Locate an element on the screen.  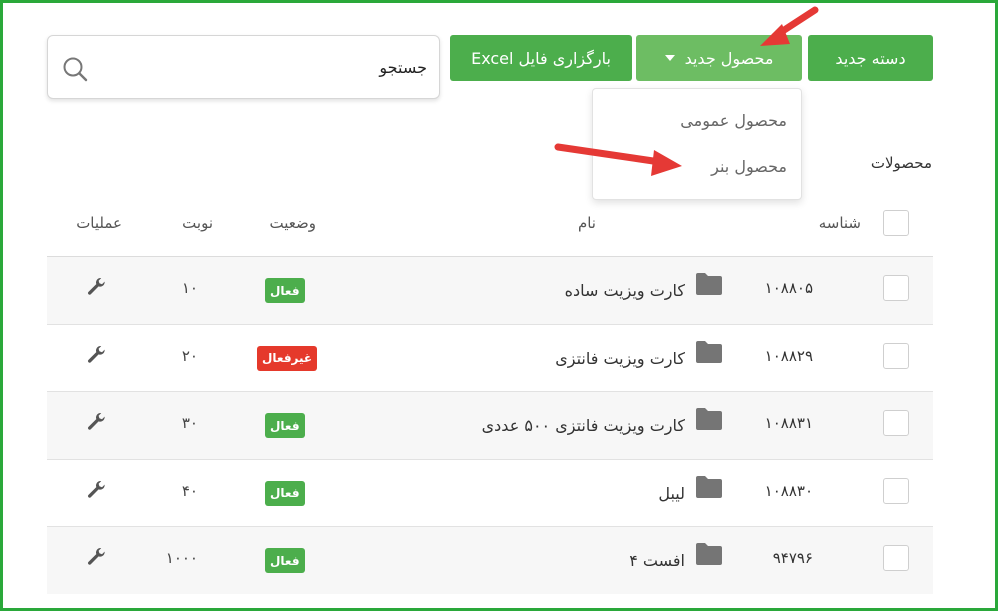
arrow-to-new-product is located at coordinates (789, 26).